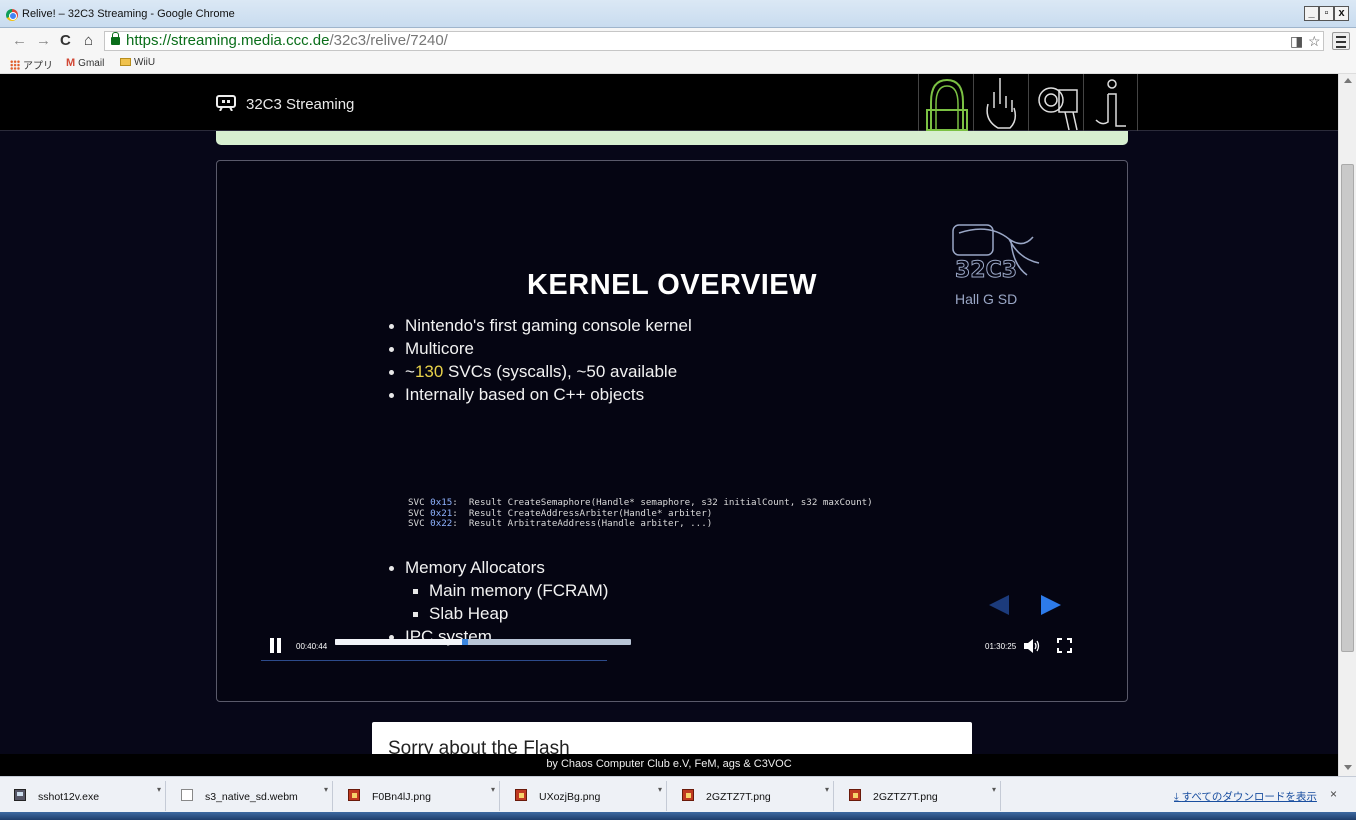 Image resolution: width=1356 pixels, height=820 pixels. What do you see at coordinates (429, 371) in the screenshot?
I see `highlight-number: 130` at bounding box center [429, 371].